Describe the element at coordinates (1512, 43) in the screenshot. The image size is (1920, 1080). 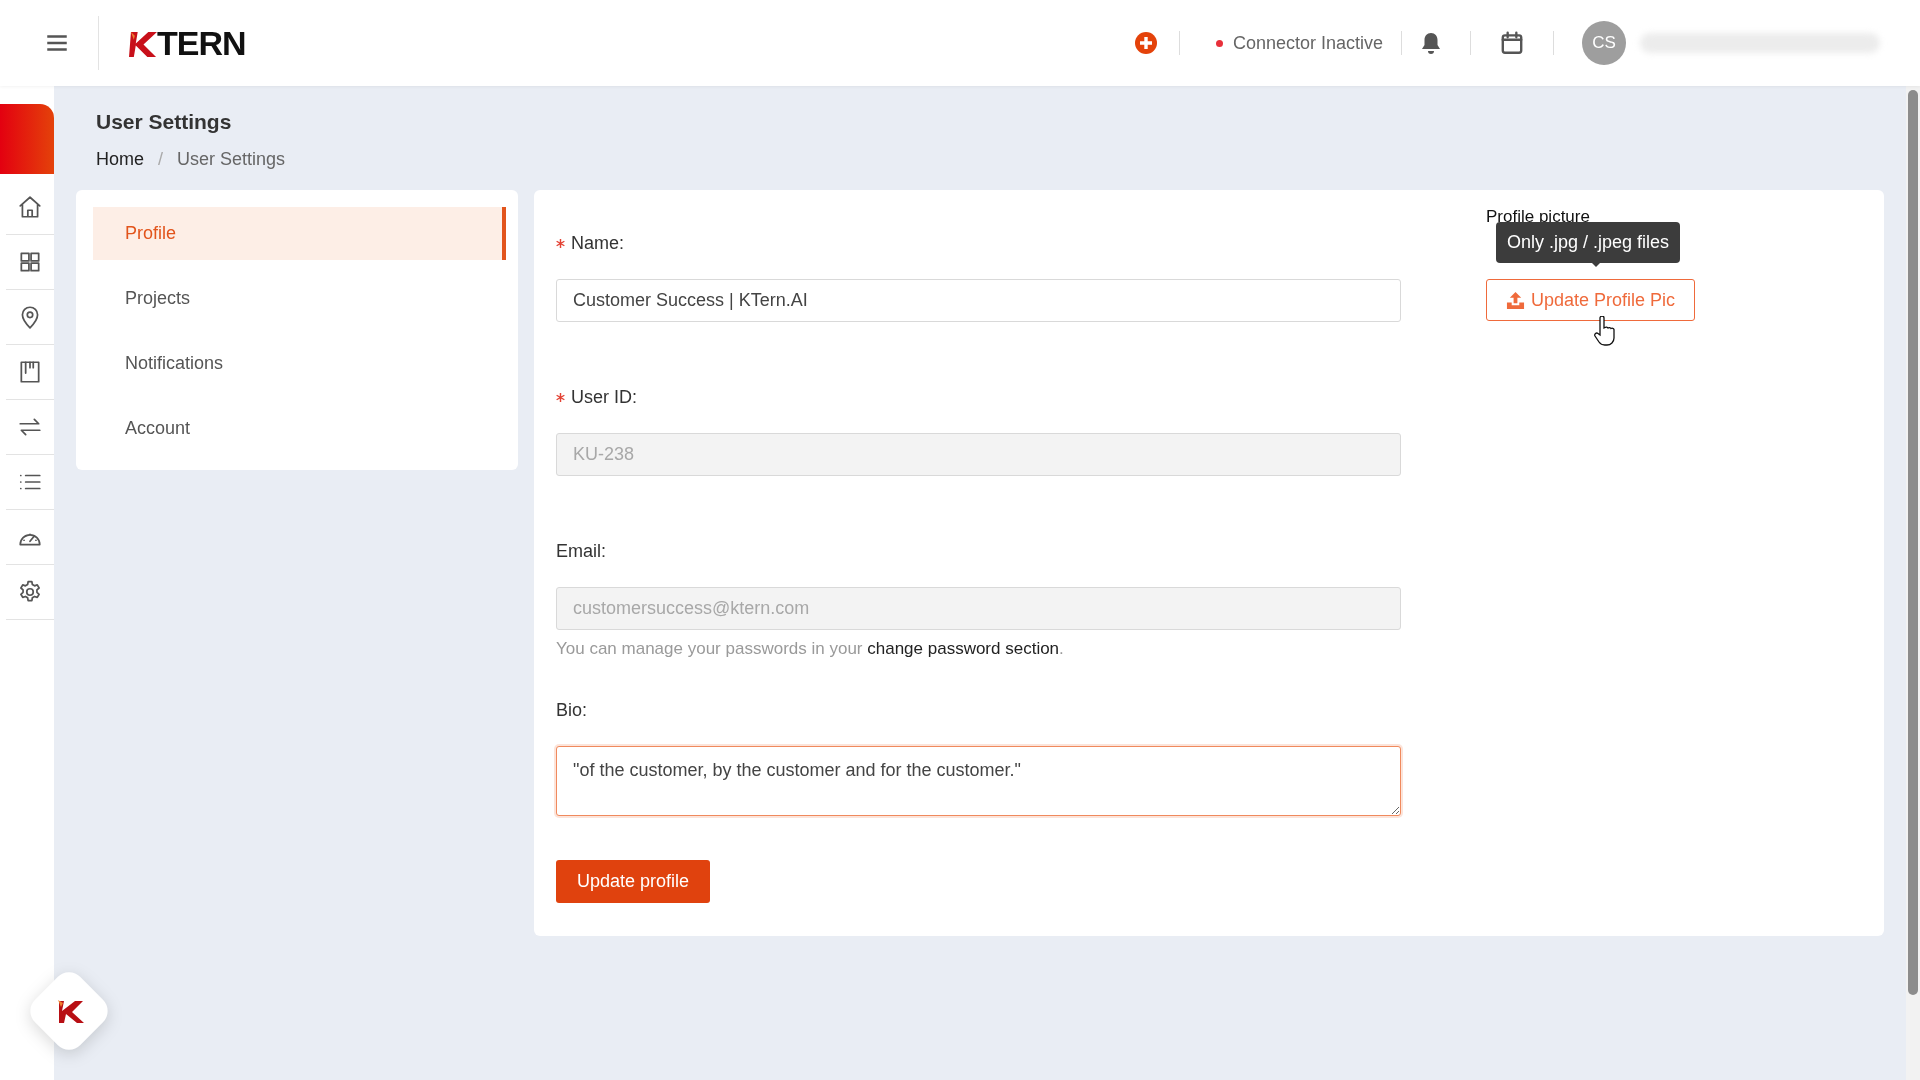
I see `calendar-icon` at that location.